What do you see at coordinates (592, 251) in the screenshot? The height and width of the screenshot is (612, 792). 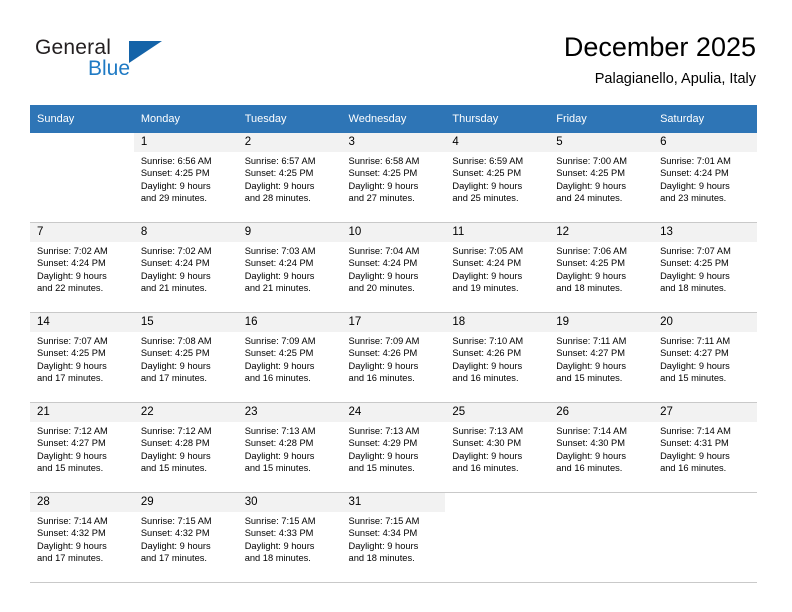 I see `day-detail-line: Sunrise: 7:06 AM` at bounding box center [592, 251].